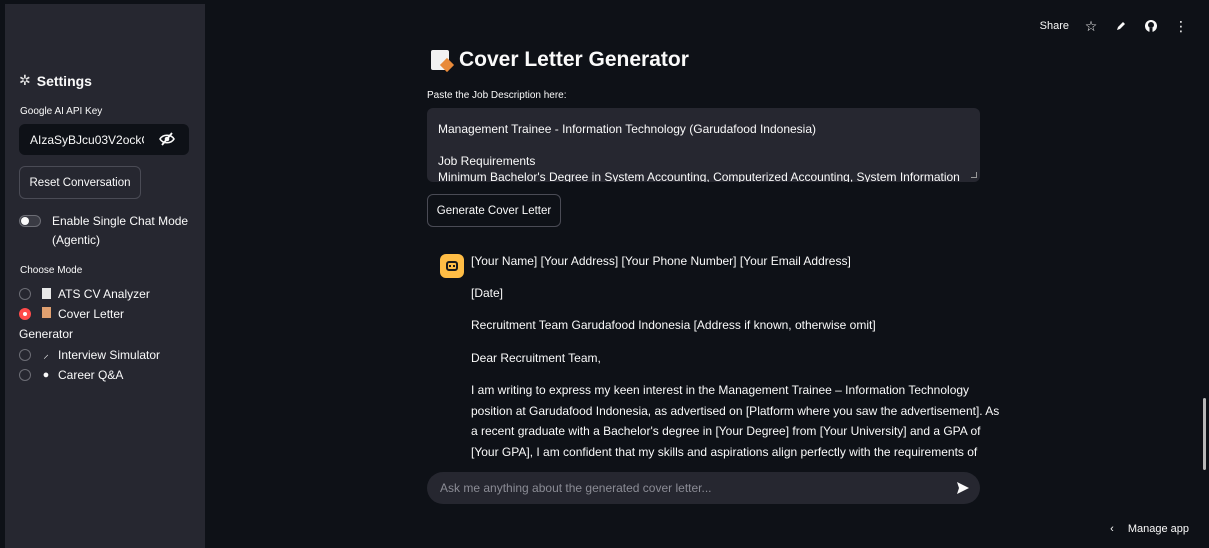 The image size is (1209, 548). Describe the element at coordinates (46, 375) in the screenshot. I see `speech-bubble-icon: ●` at that location.